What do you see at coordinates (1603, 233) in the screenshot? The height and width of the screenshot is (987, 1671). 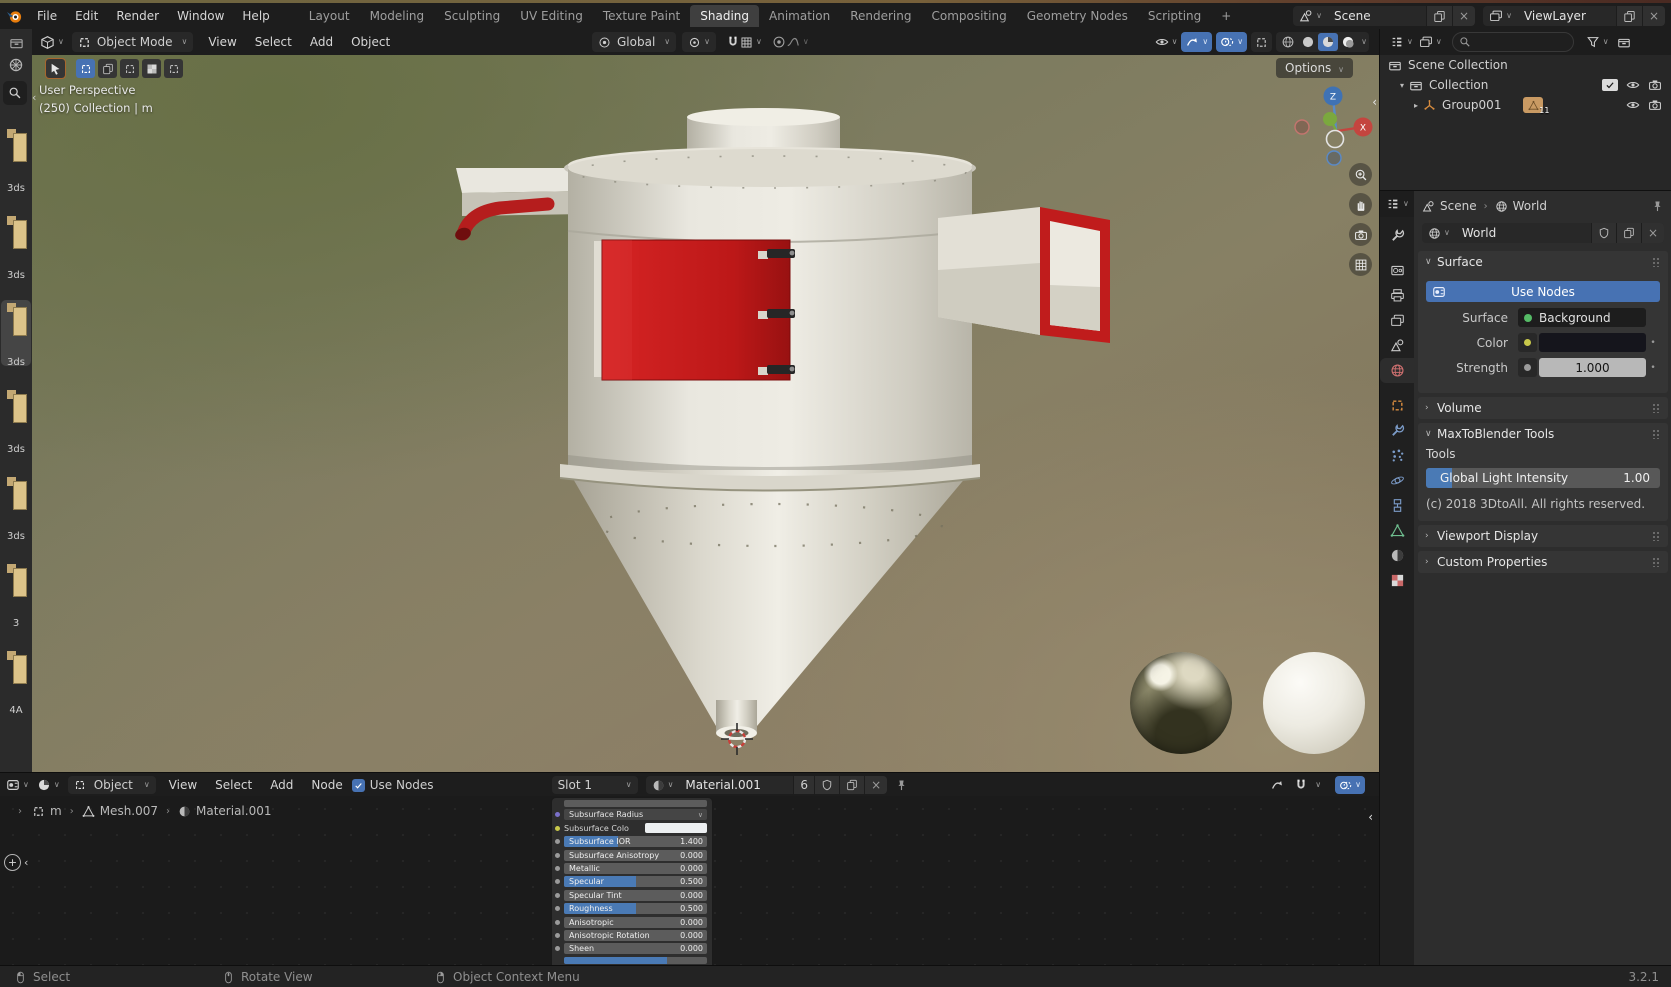 I see `fake-user-shield-button` at bounding box center [1603, 233].